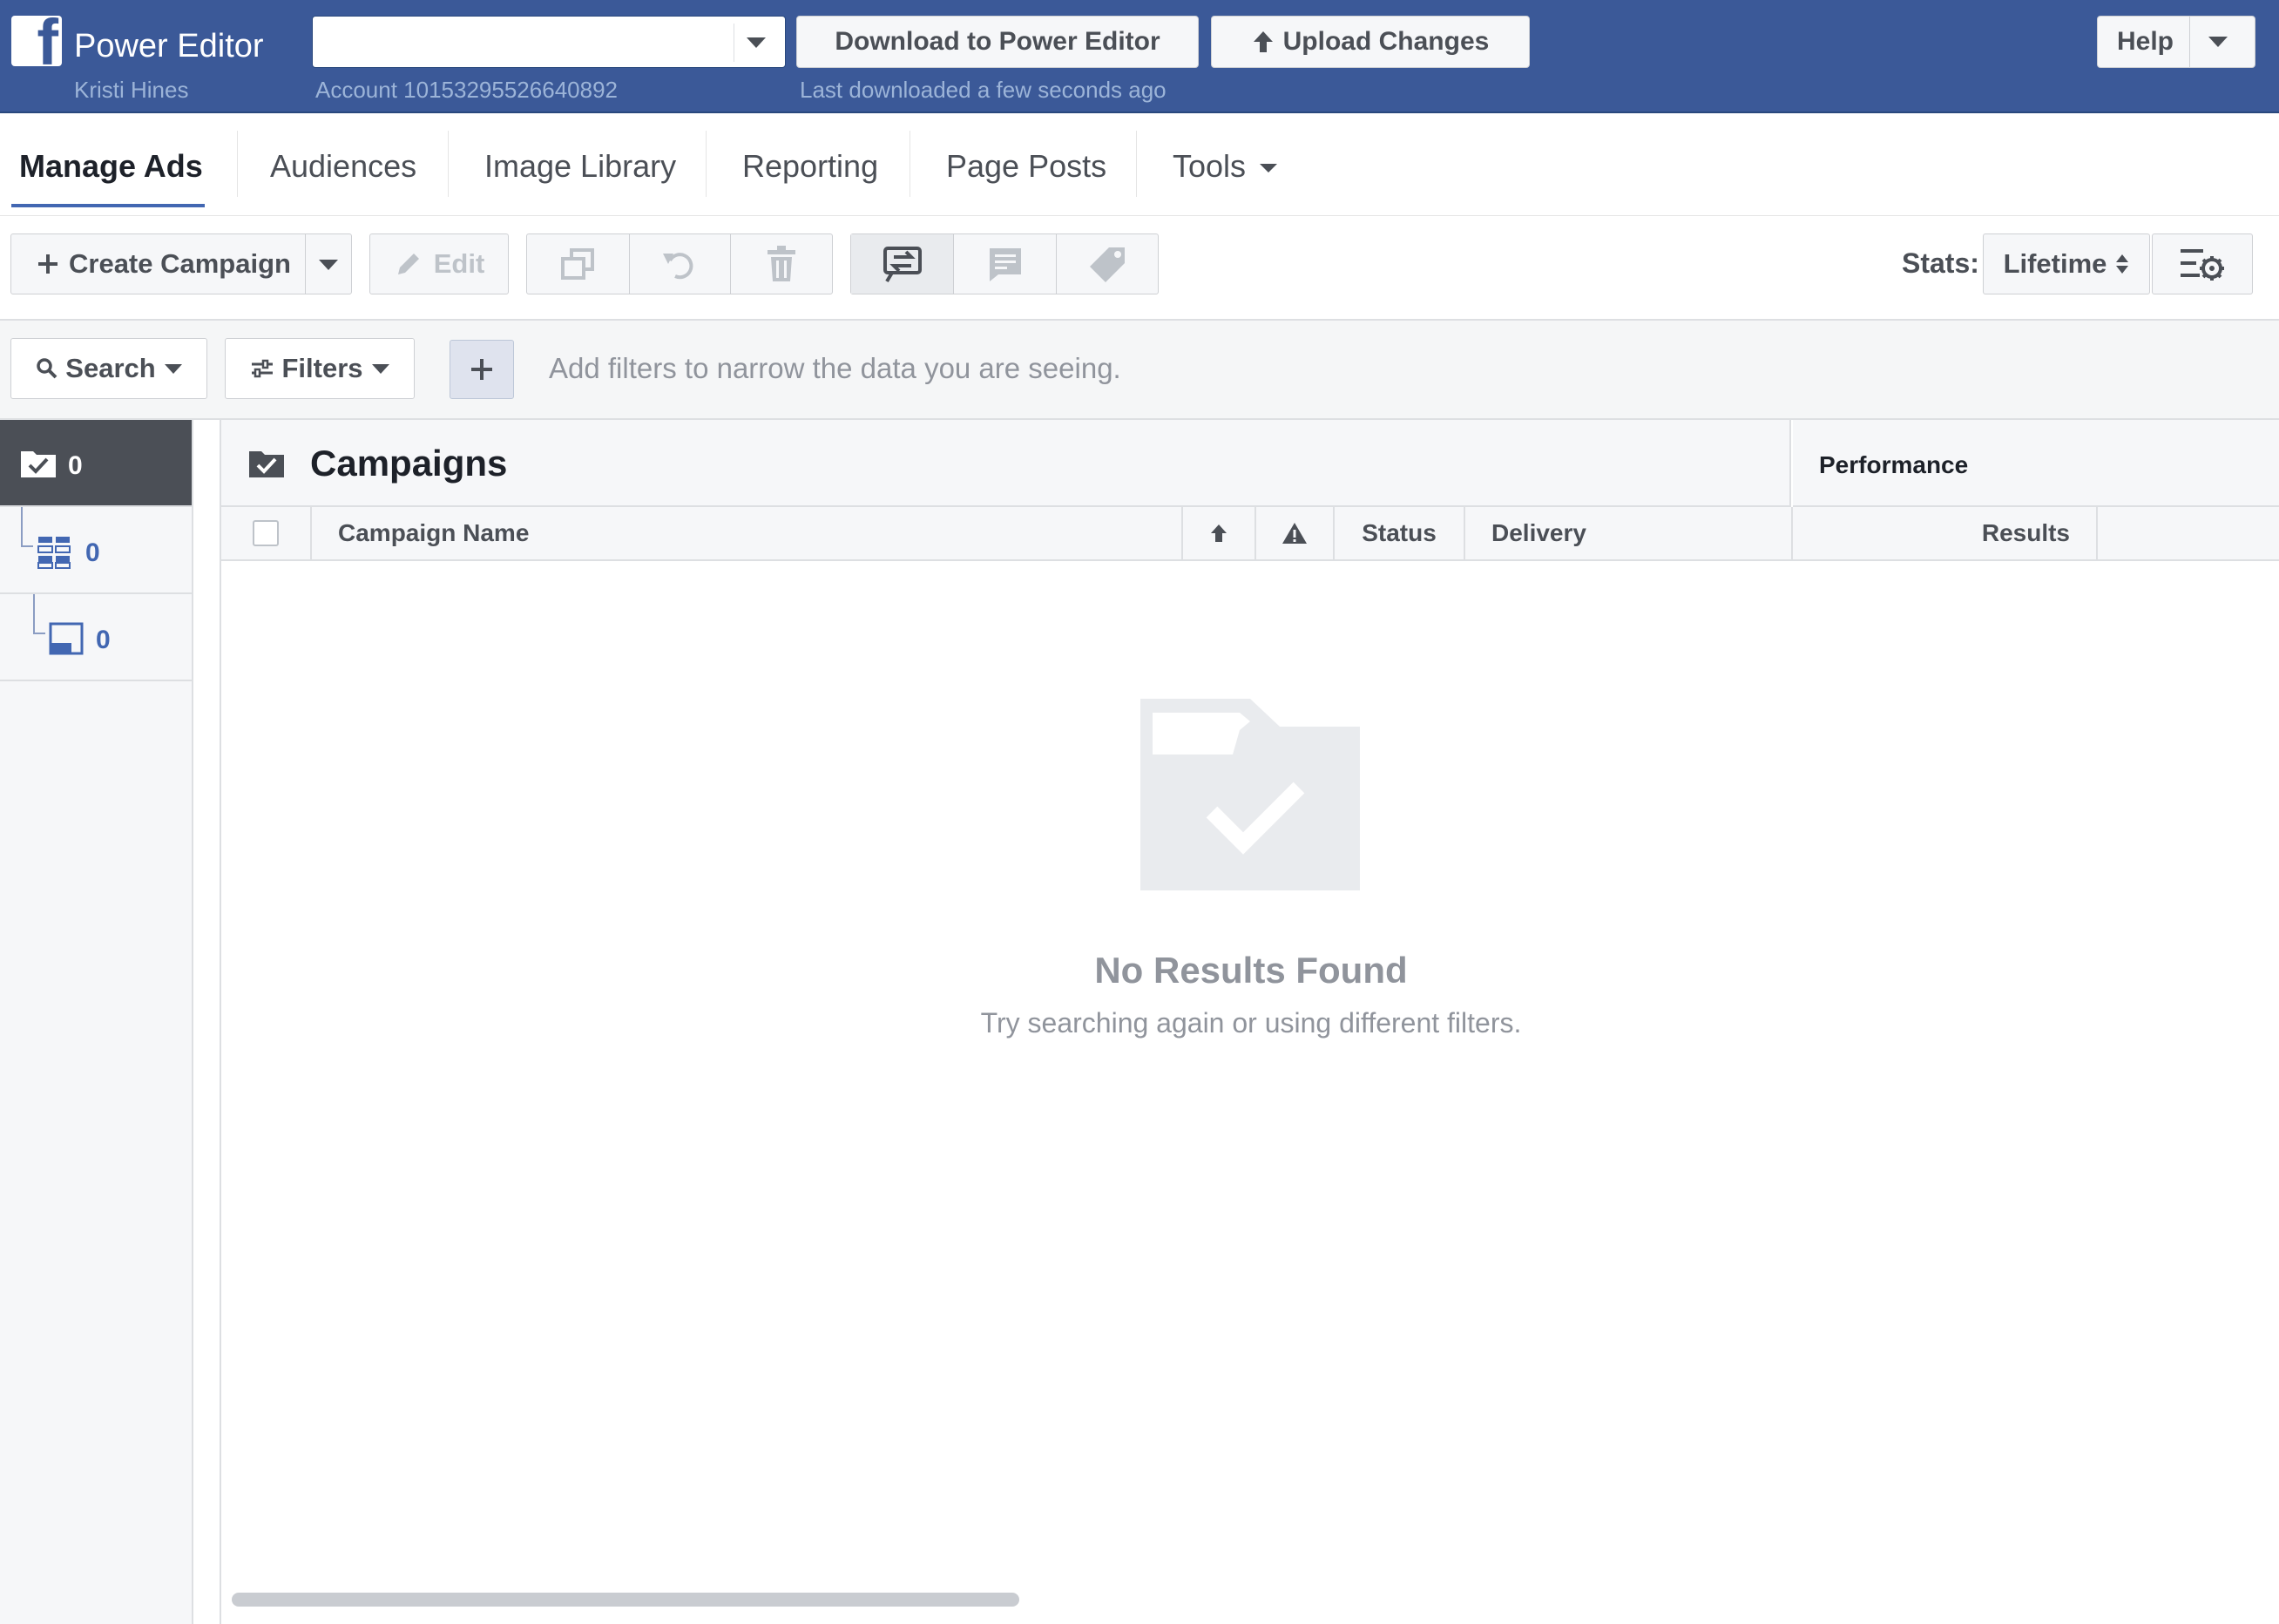 The image size is (2279, 1624). I want to click on chevron-down-icon, so click(756, 42).